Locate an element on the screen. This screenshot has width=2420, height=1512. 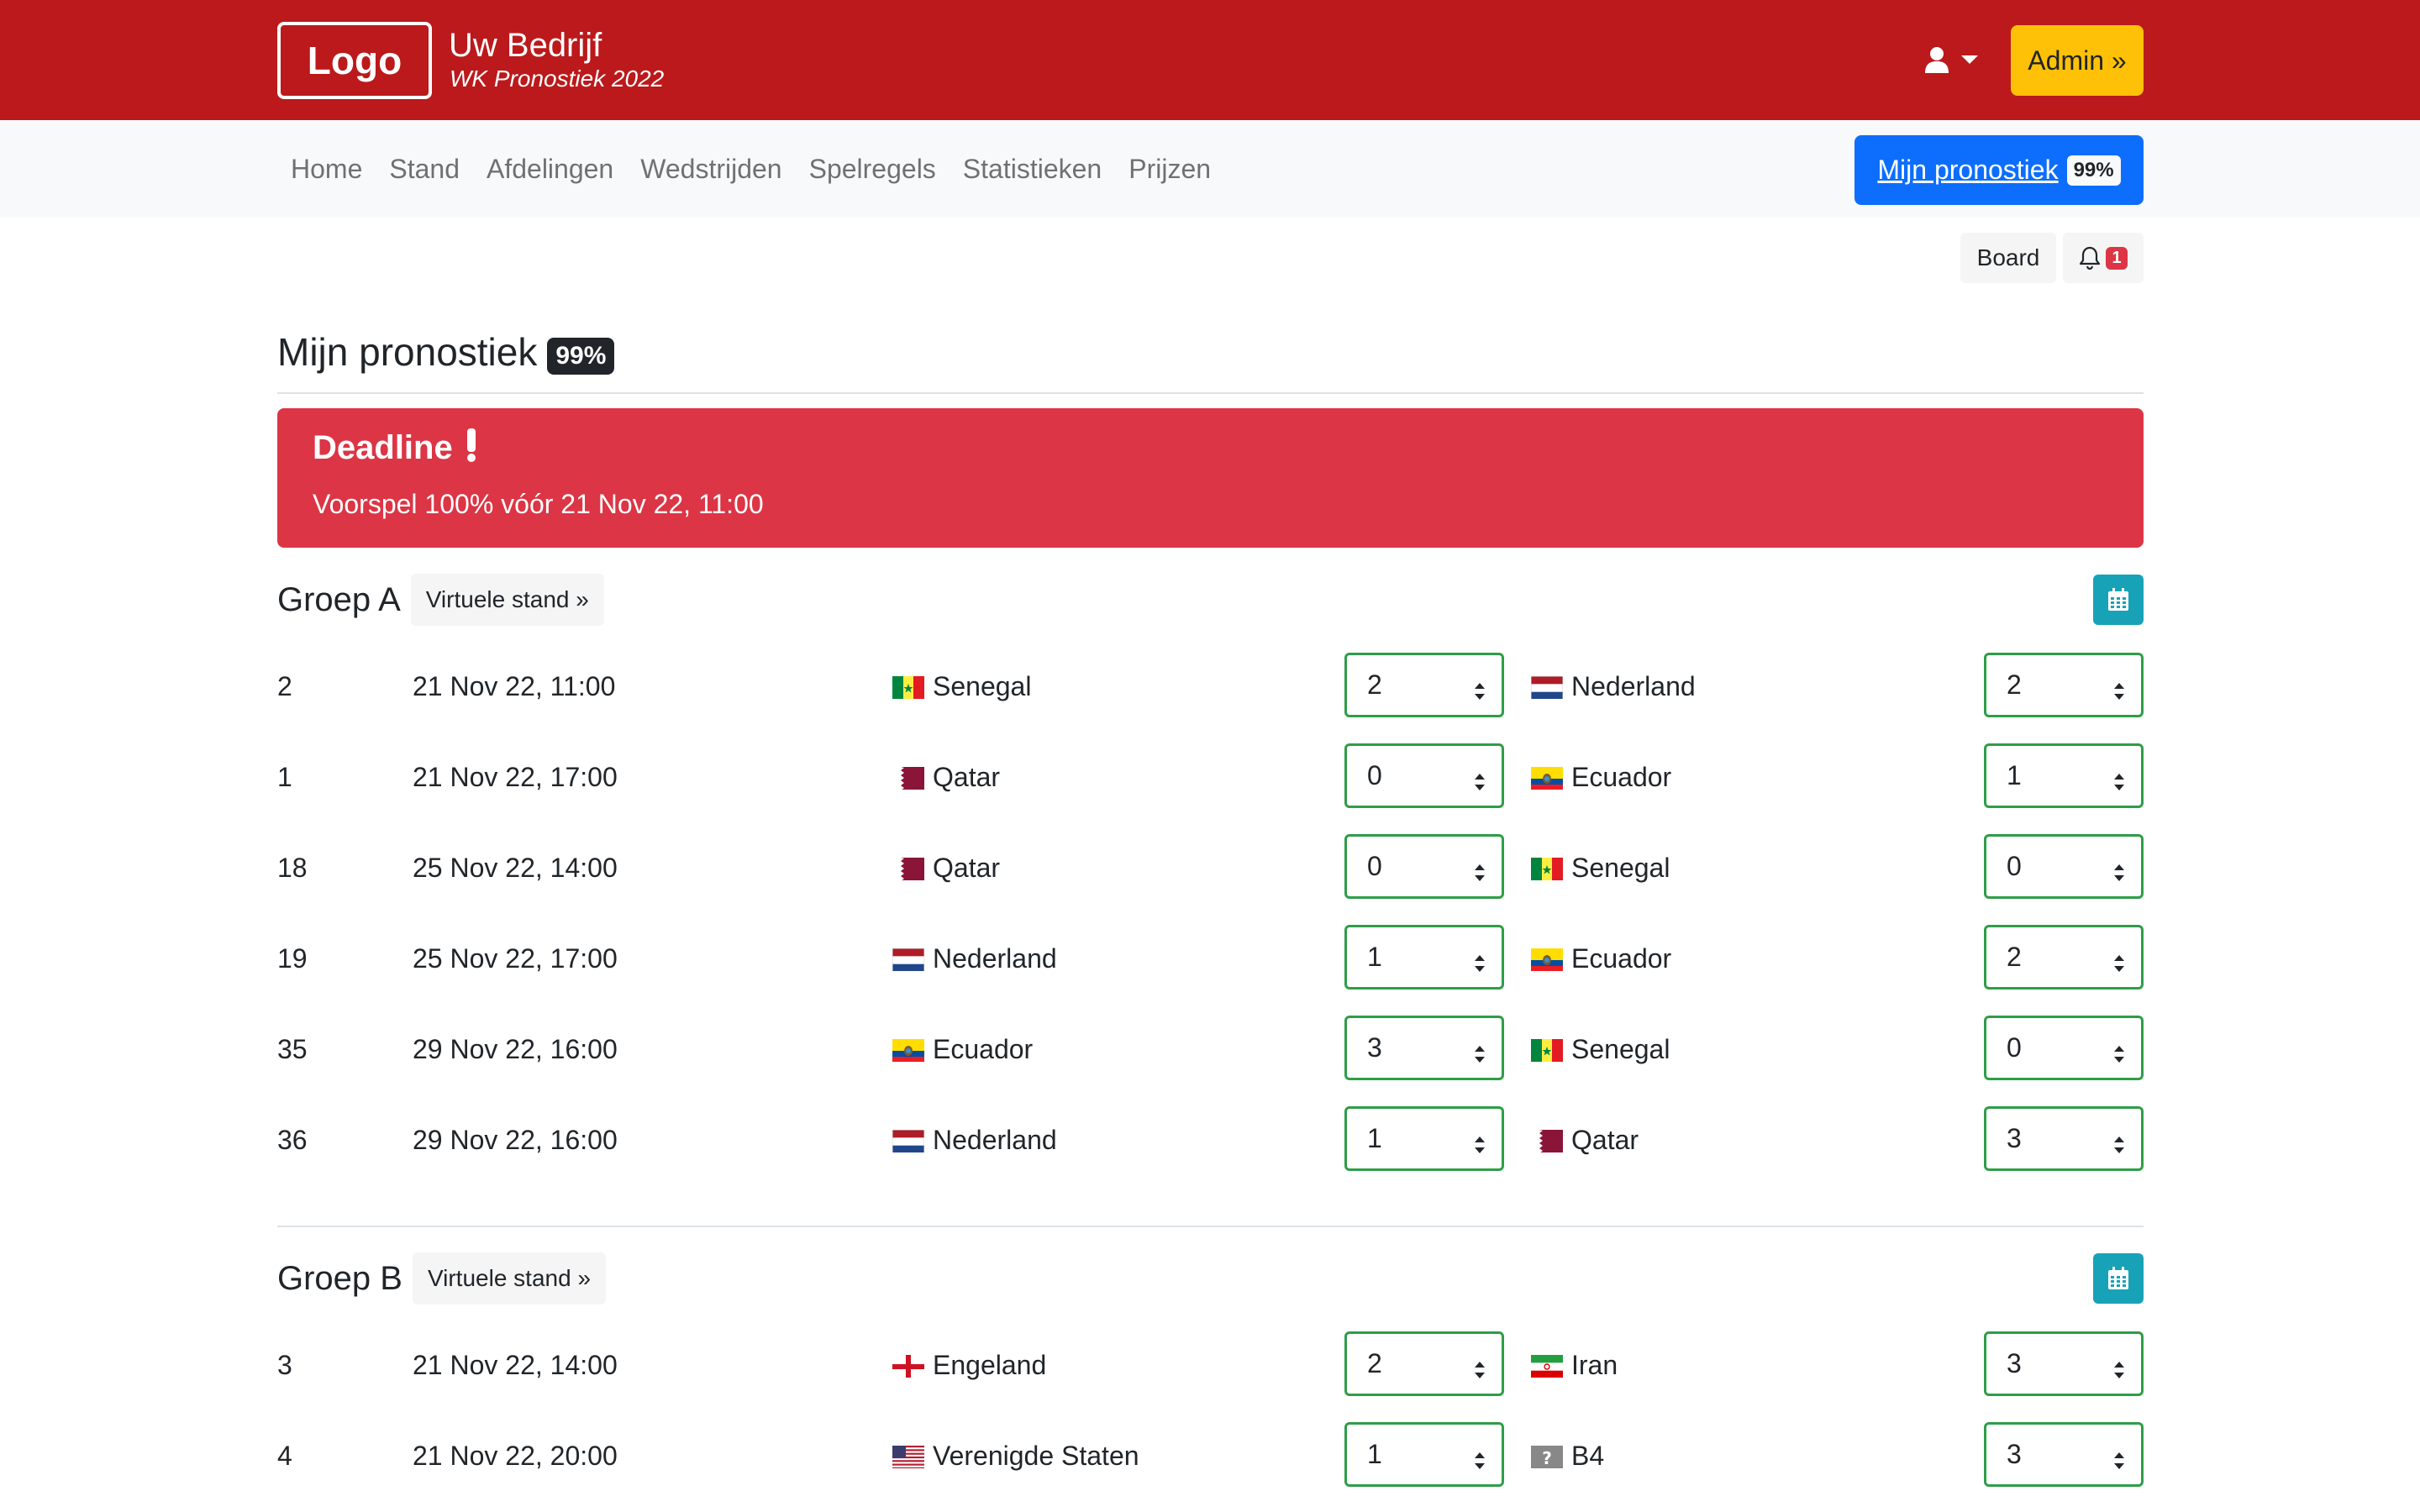
away-team: ? B4 is located at coordinates (1567, 1456).